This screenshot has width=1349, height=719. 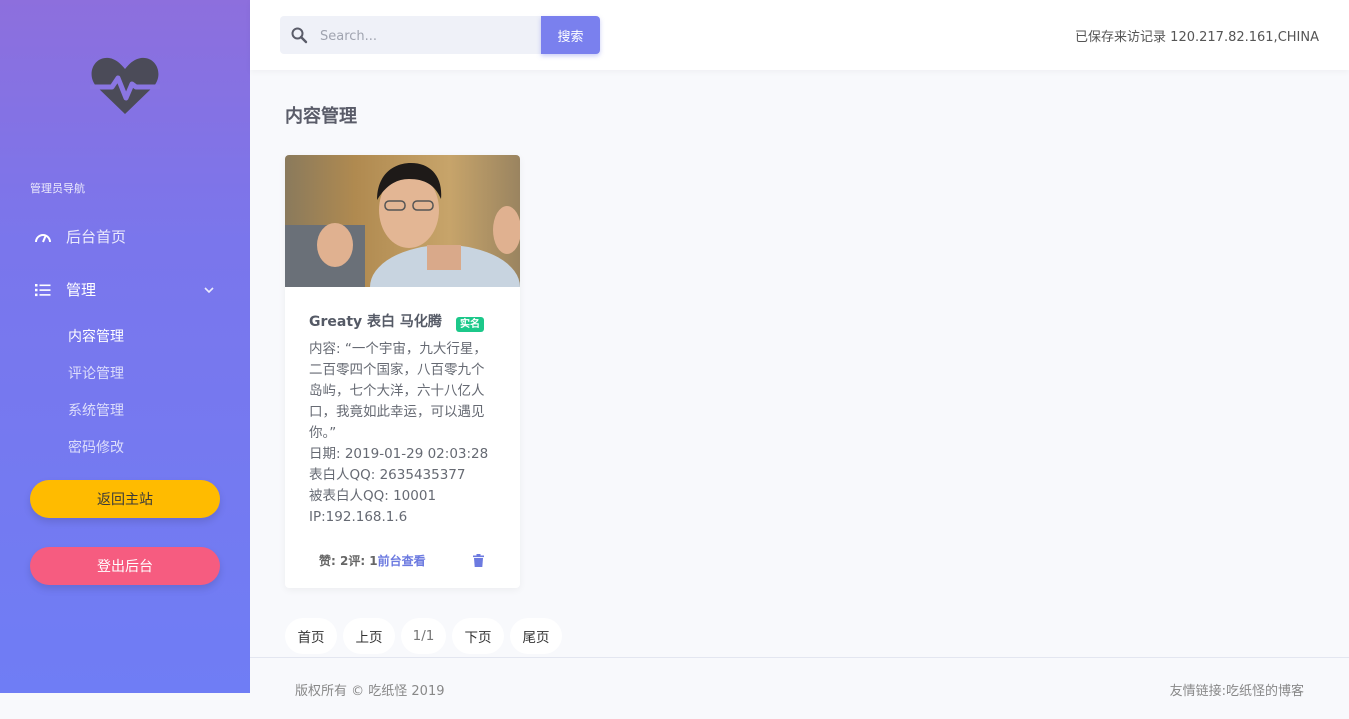 I want to click on card-sender-qq: 表白人QQ: 2635435377, so click(x=387, y=475).